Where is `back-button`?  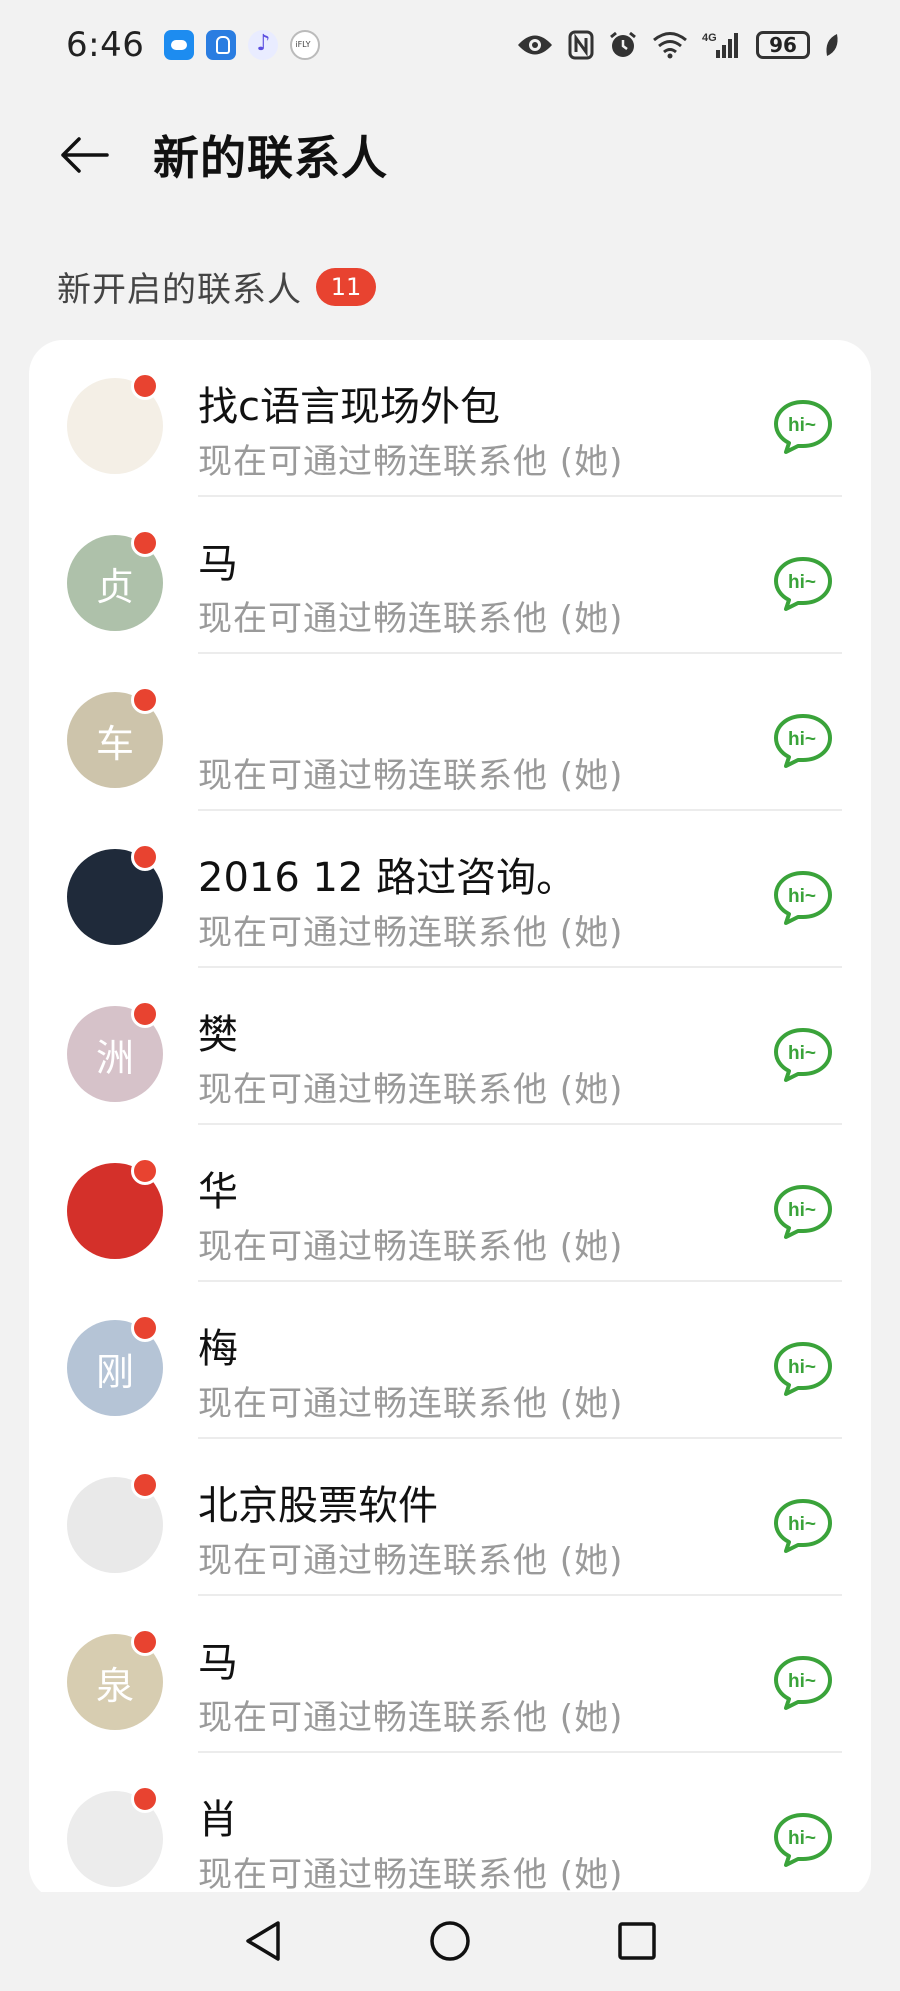 back-button is located at coordinates (84, 155).